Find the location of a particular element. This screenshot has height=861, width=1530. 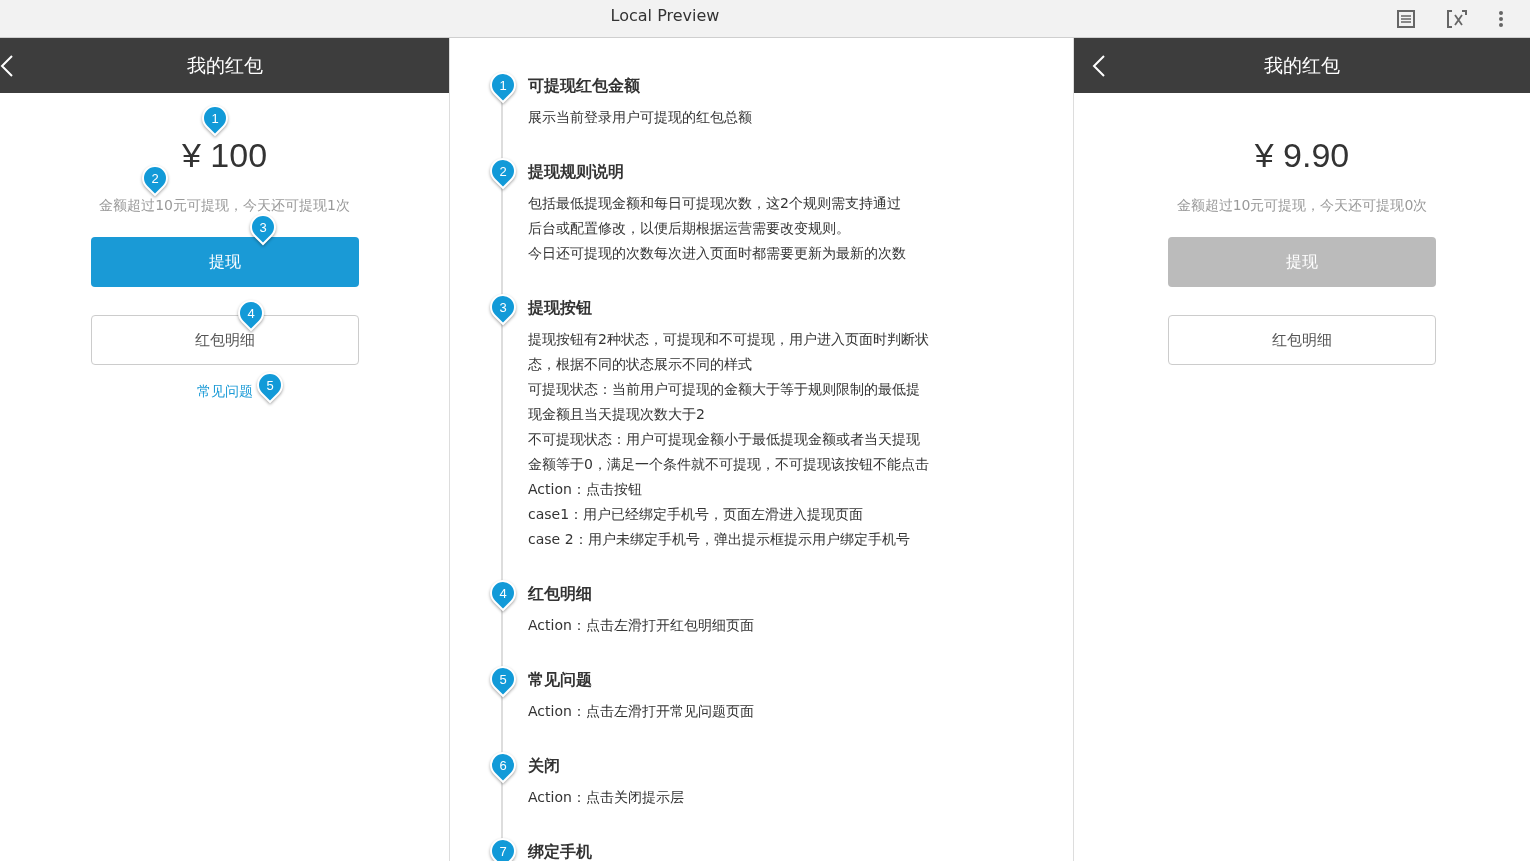

note-title: 提现按钮 is located at coordinates (560, 308).